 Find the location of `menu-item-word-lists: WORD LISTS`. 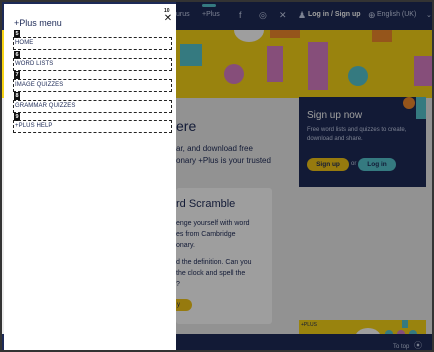

menu-item-word-lists: WORD LISTS is located at coordinates (92, 64).